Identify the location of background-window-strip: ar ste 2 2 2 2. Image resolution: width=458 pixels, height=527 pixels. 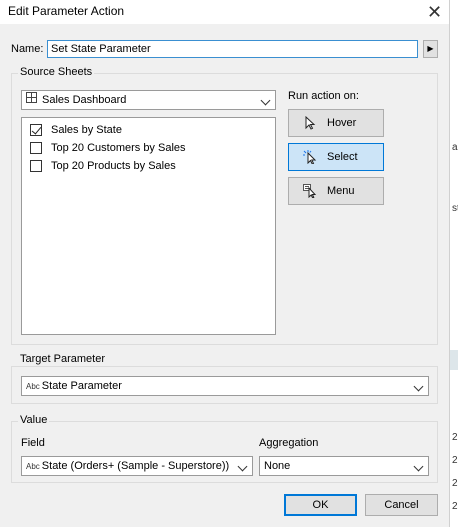
(453, 263).